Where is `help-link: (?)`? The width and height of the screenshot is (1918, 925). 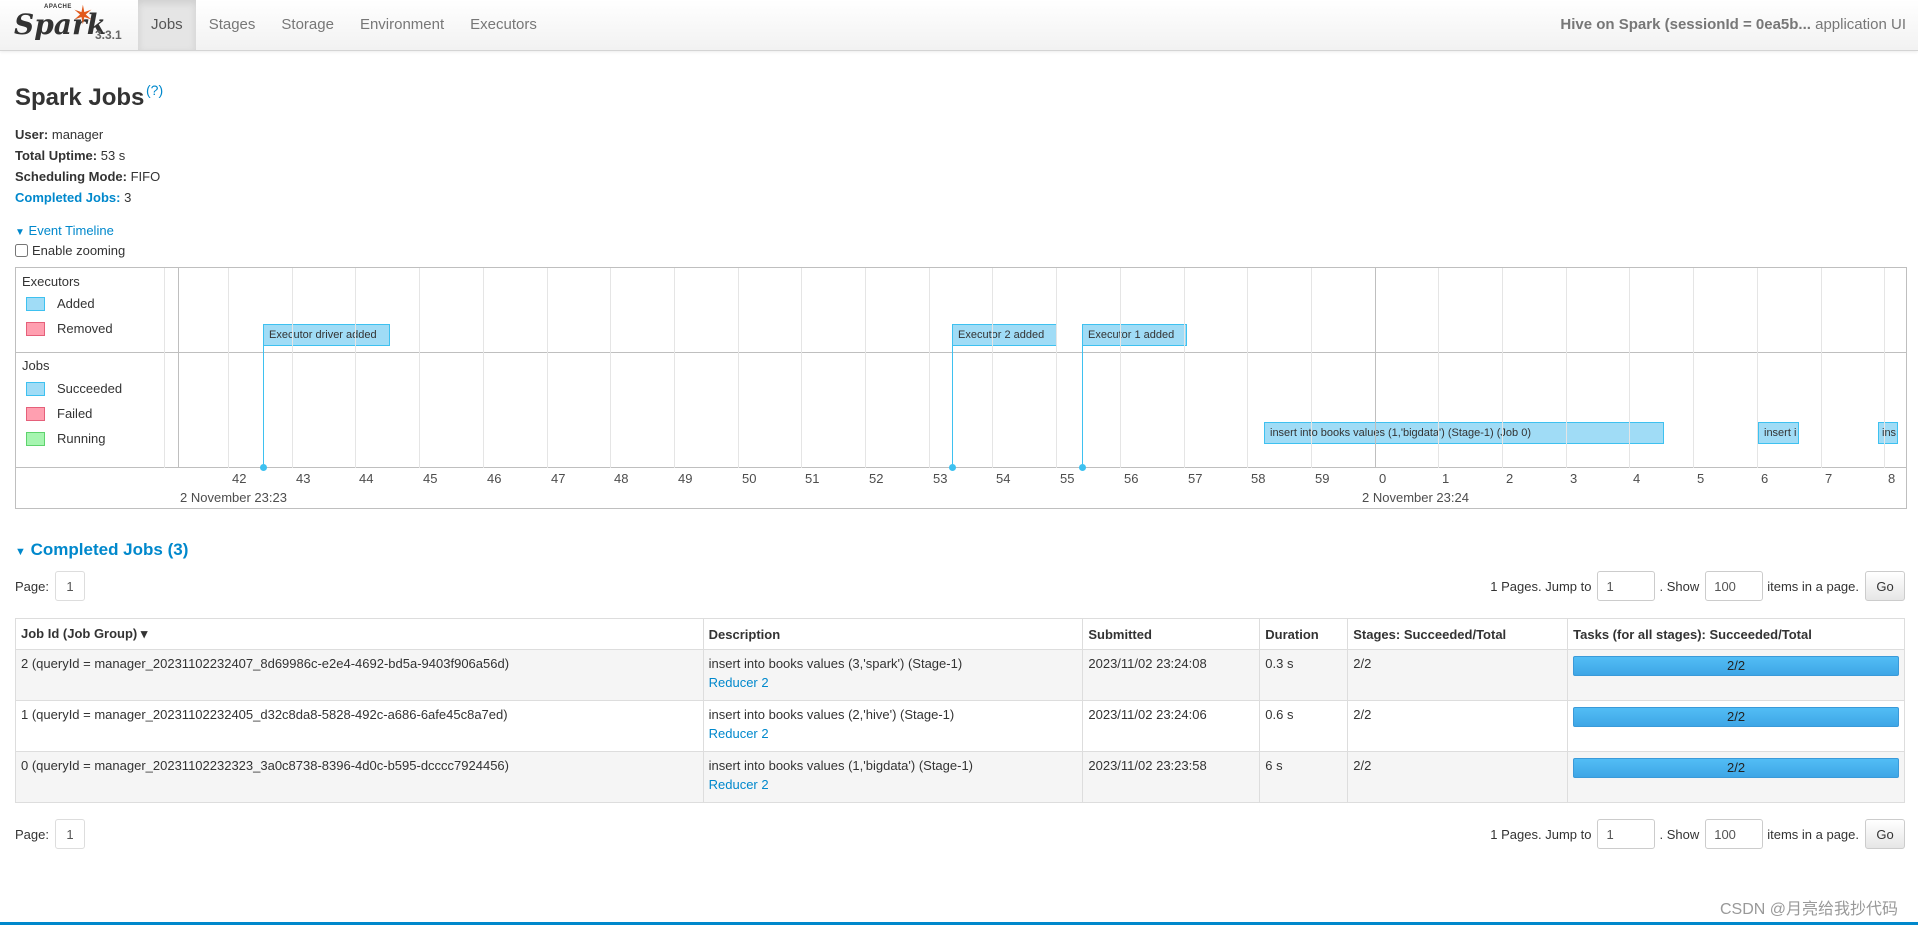 help-link: (?) is located at coordinates (154, 90).